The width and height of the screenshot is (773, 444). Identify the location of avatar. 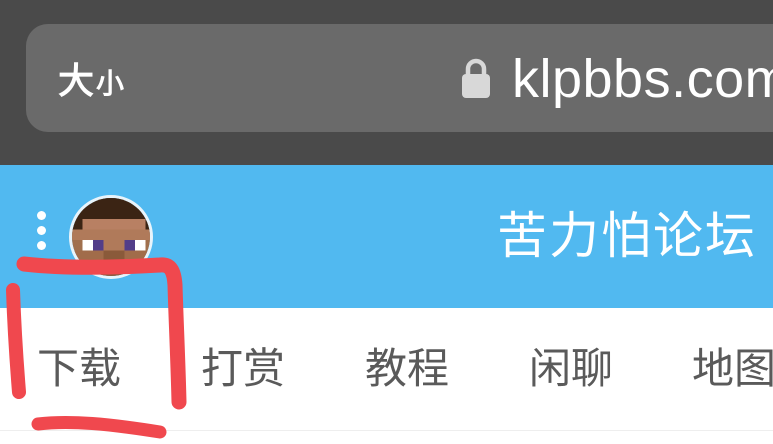
(111, 237).